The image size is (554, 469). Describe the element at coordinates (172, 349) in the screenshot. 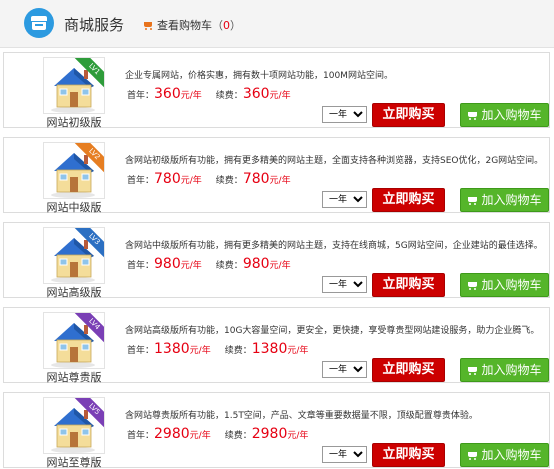

I see `first-year-price: 1380` at that location.